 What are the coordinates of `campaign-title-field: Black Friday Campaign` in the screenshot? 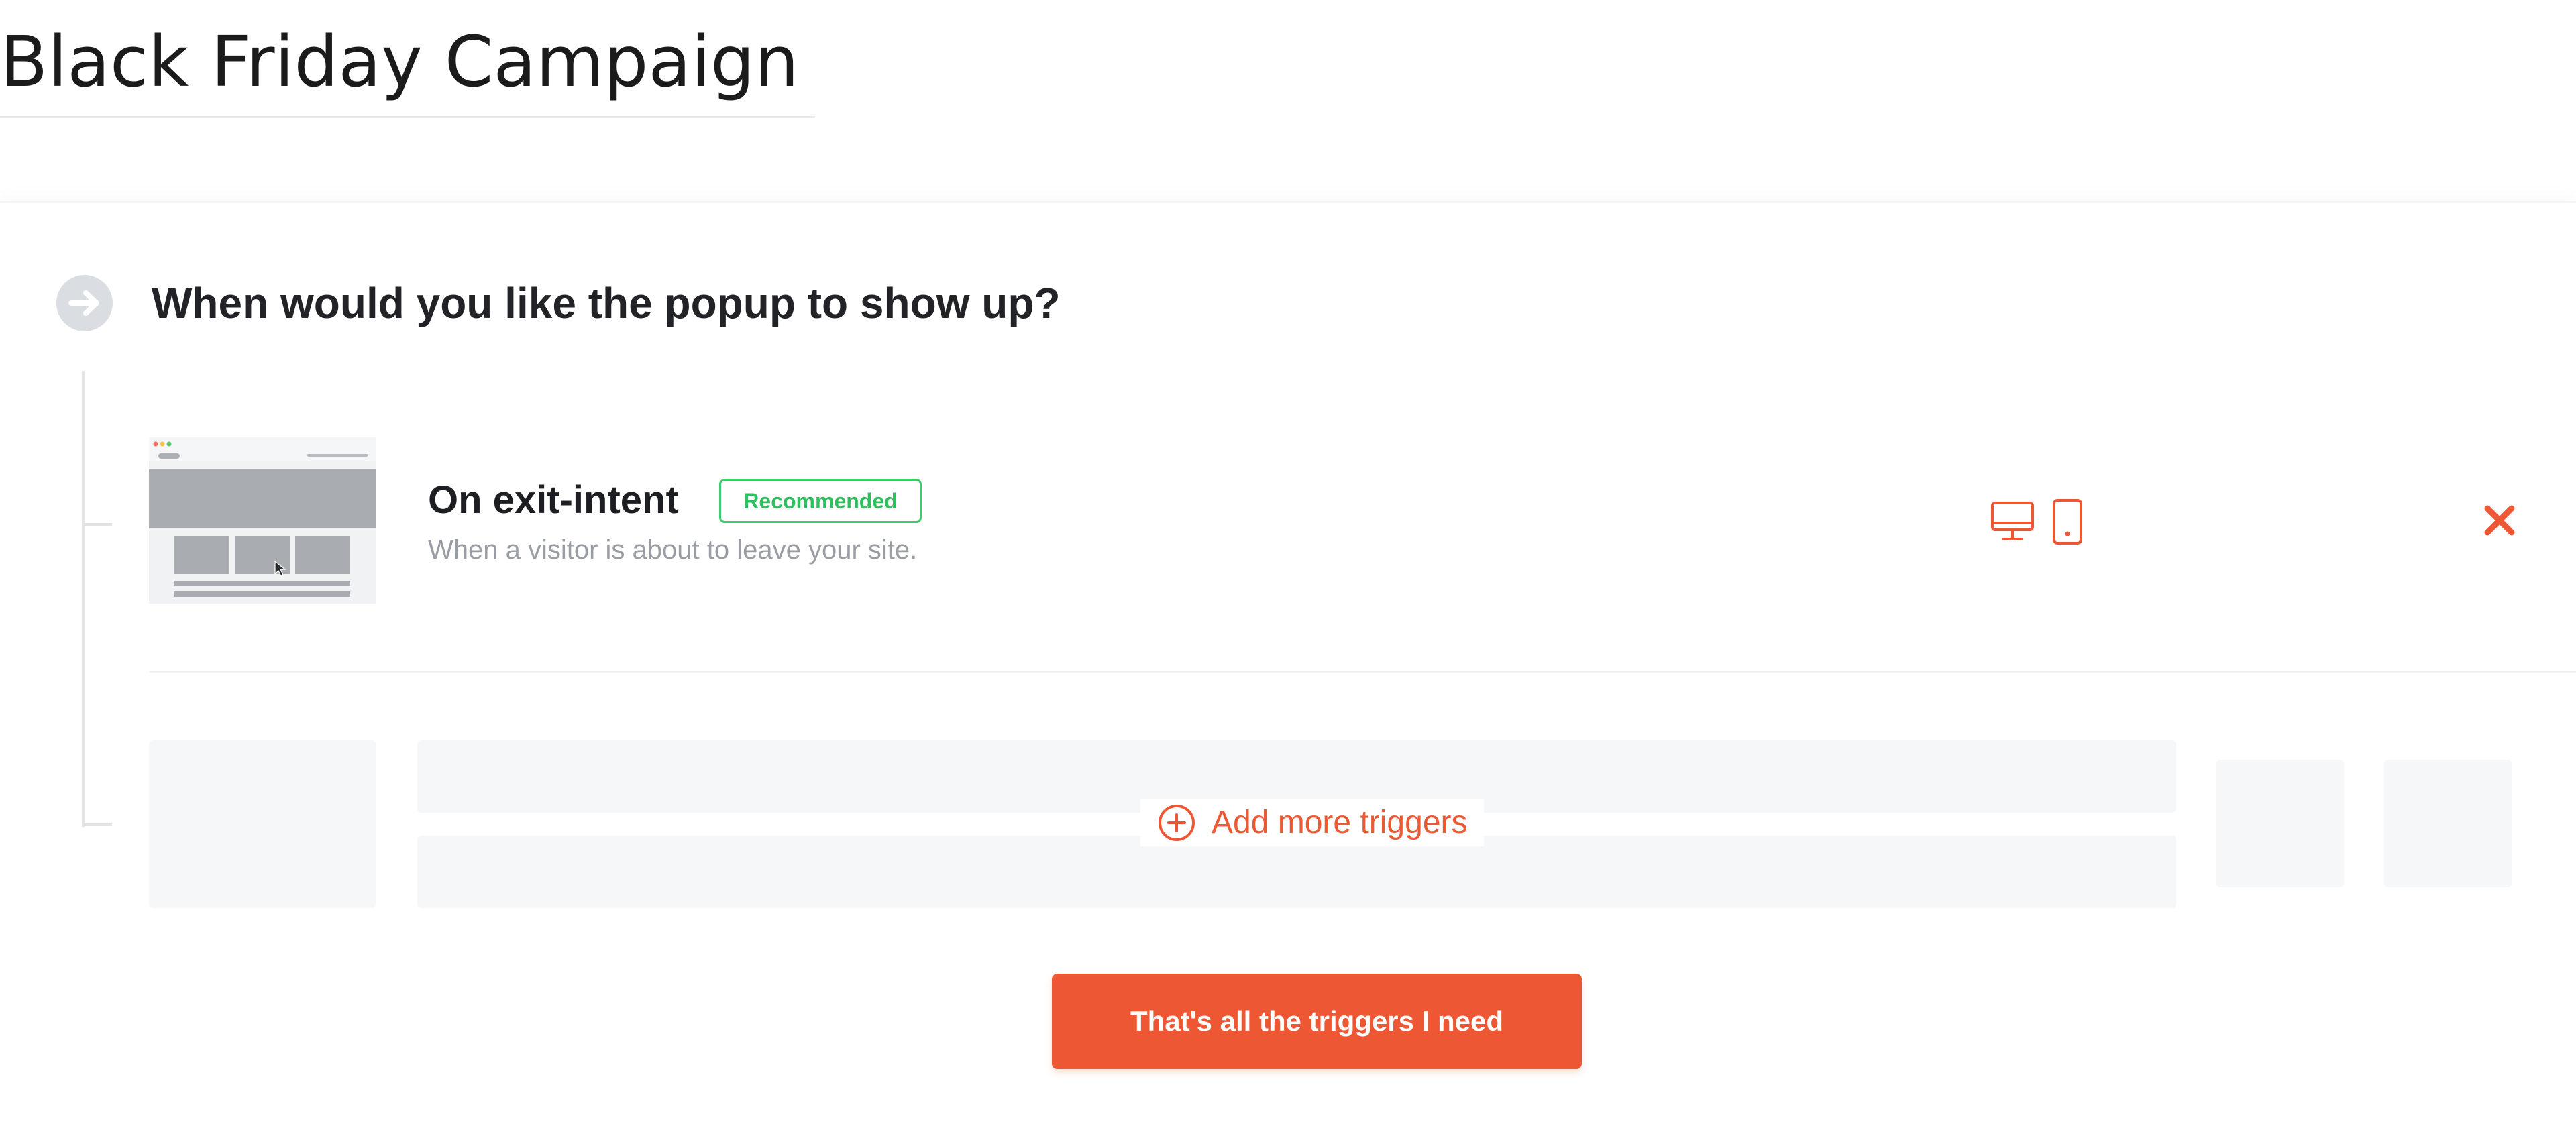 It's located at (407, 65).